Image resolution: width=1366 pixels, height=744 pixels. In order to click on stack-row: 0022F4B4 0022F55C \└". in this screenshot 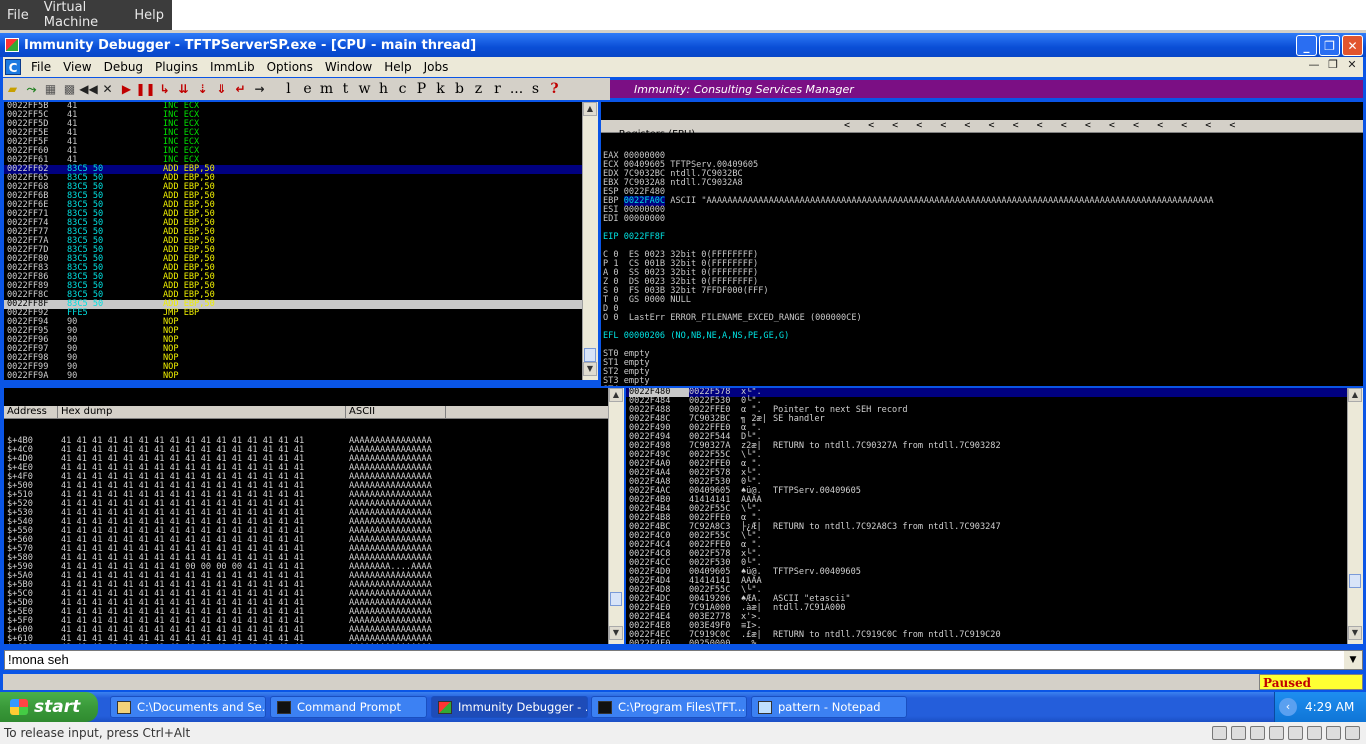, I will do `click(986, 509)`.